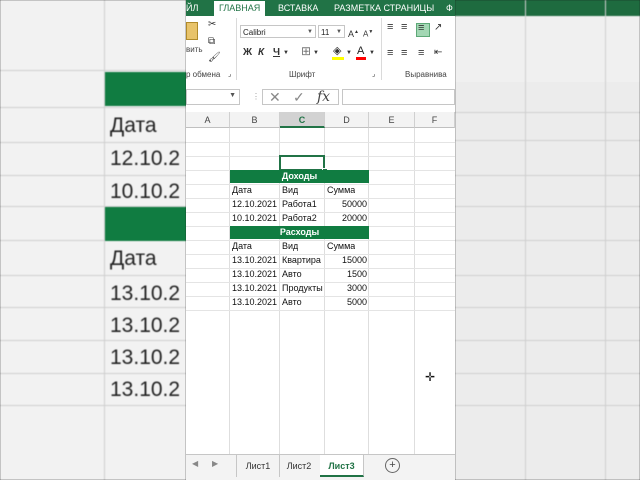 The image size is (640, 480). Describe the element at coordinates (145, 191) in the screenshot. I see `bg-date: 10.10.2` at that location.